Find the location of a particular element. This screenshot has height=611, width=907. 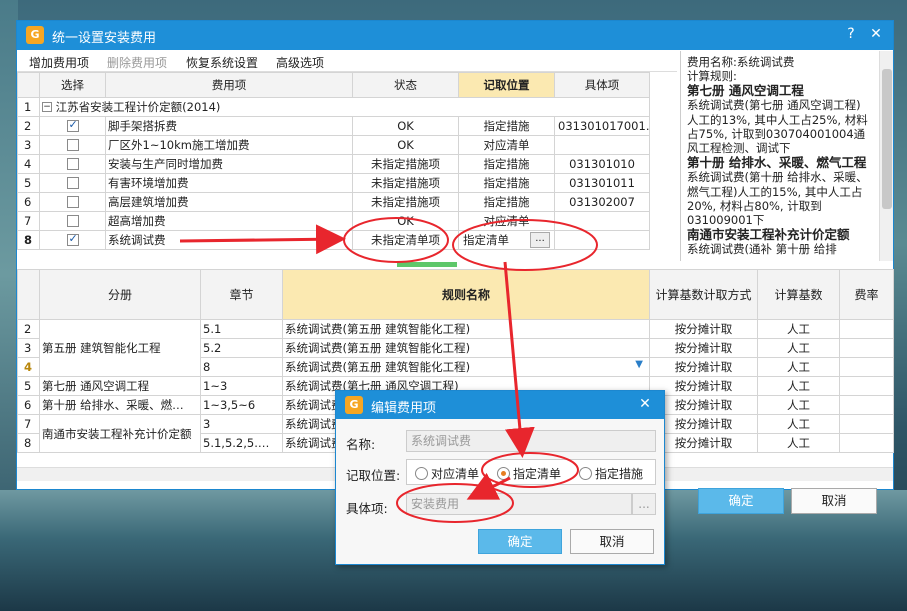

item-label: 具体项: is located at coordinates (367, 508).